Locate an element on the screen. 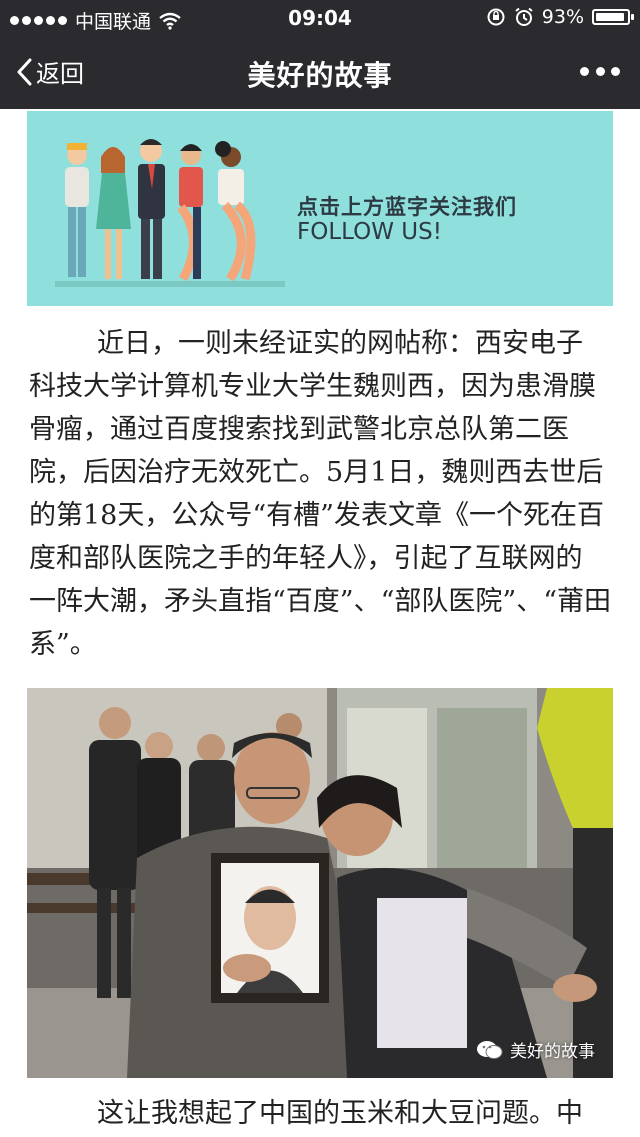 Image resolution: width=640 pixels, height=1137 pixels. photo-watermark: 美好的故事 is located at coordinates (535, 1049).